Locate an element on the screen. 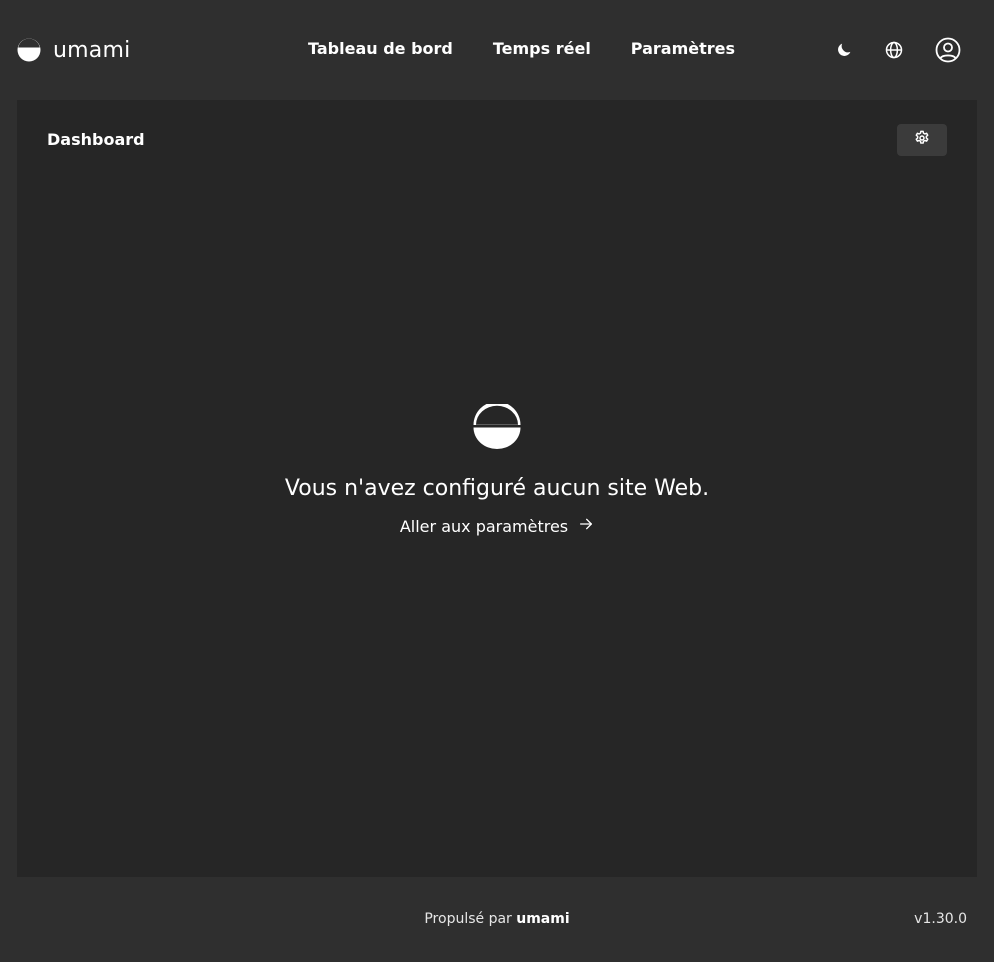  version-label: v1.30.0 is located at coordinates (940, 919).